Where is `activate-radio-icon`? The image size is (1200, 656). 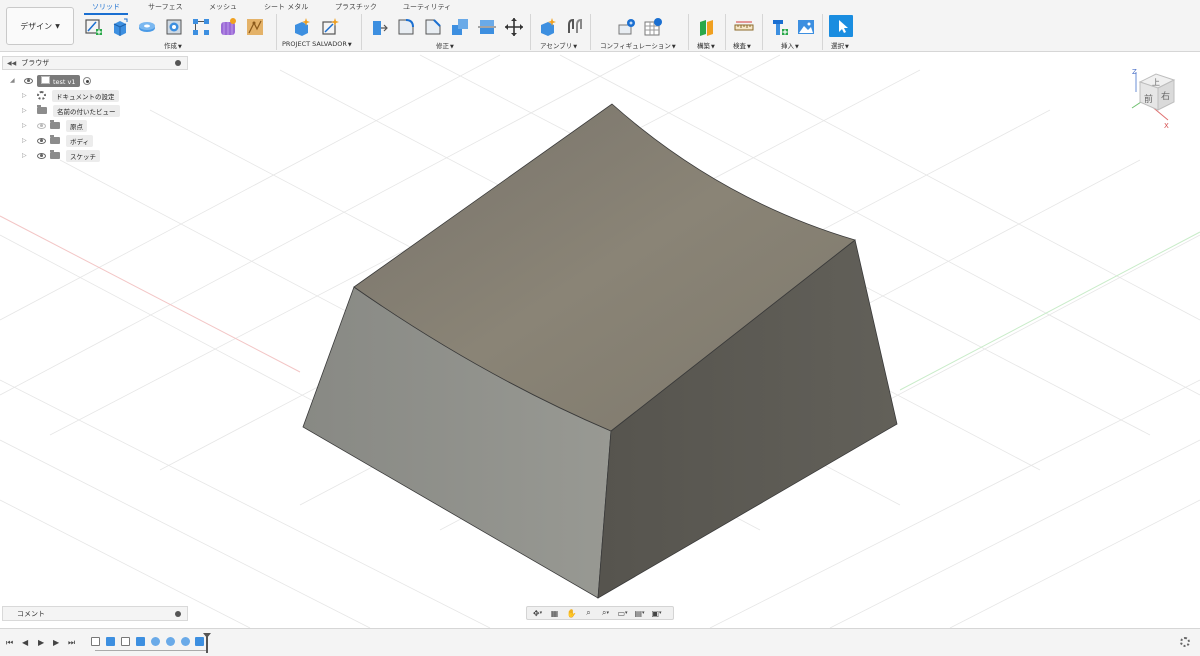
activate-radio-icon is located at coordinates (86, 80).